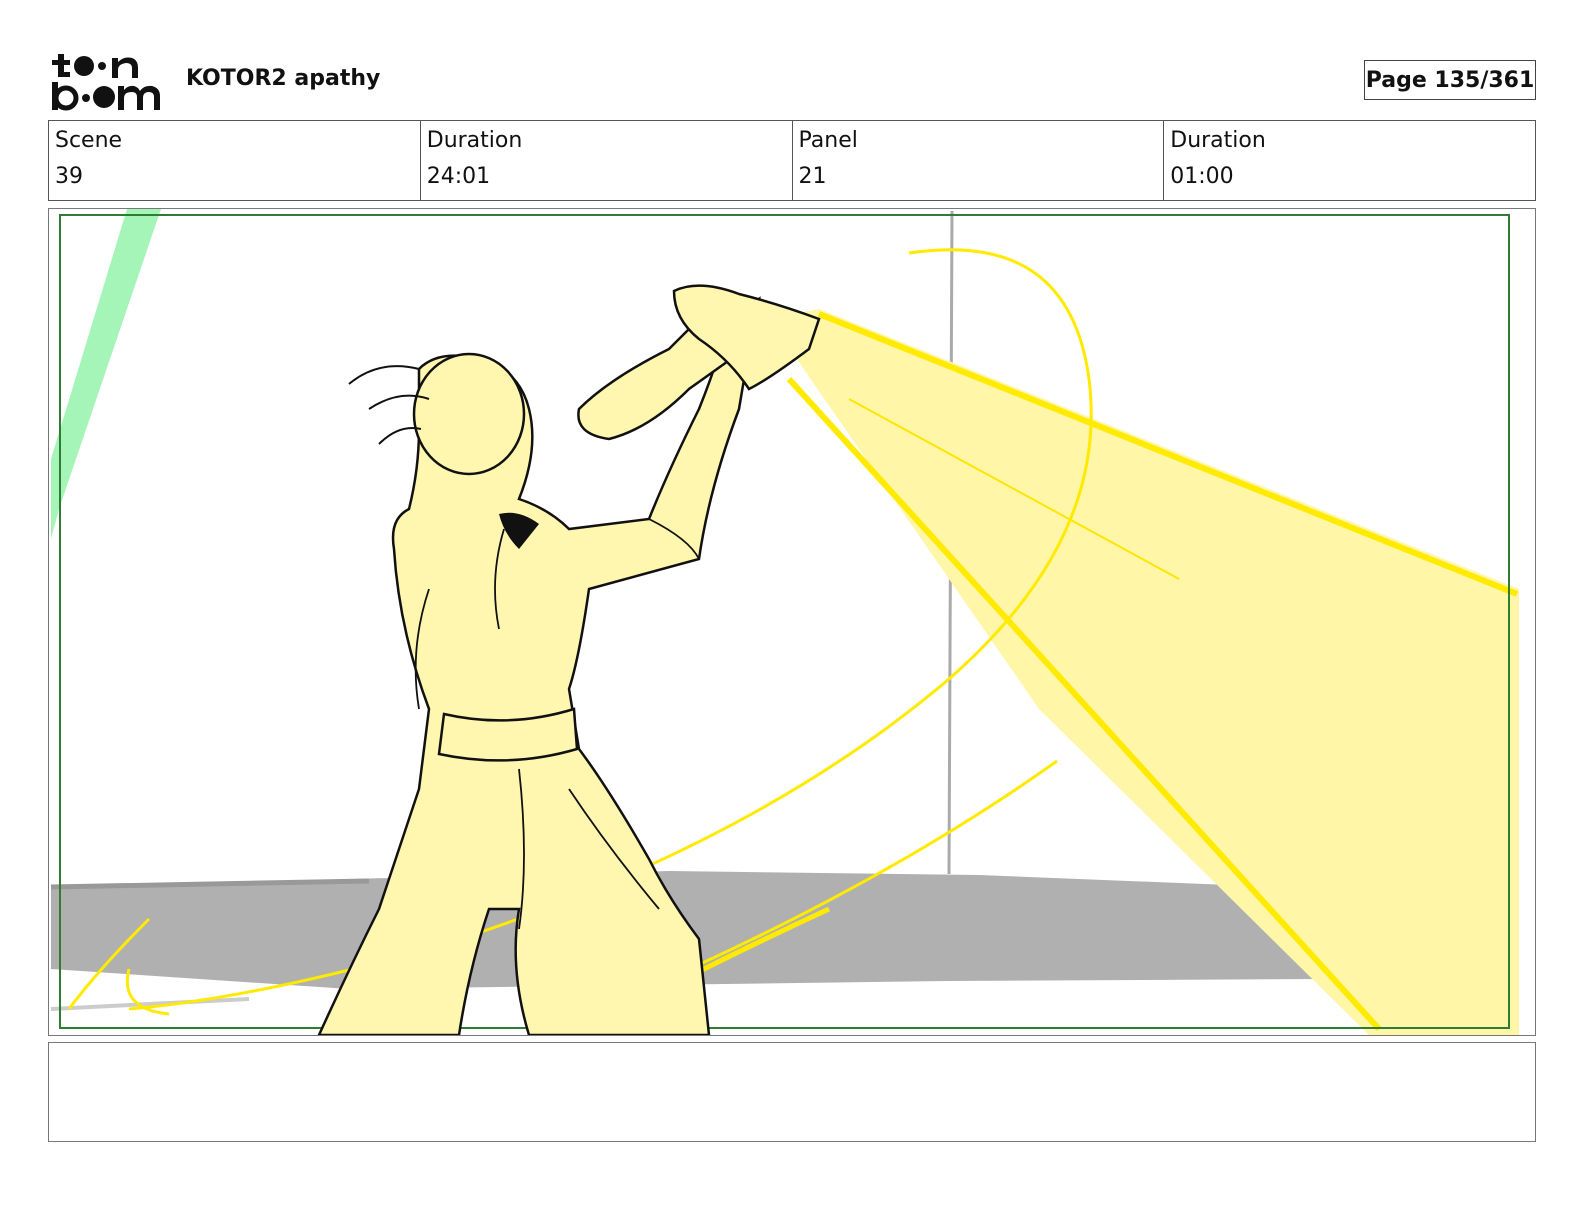  What do you see at coordinates (474, 140) in the screenshot?
I see `scene-duration-label: Duration` at bounding box center [474, 140].